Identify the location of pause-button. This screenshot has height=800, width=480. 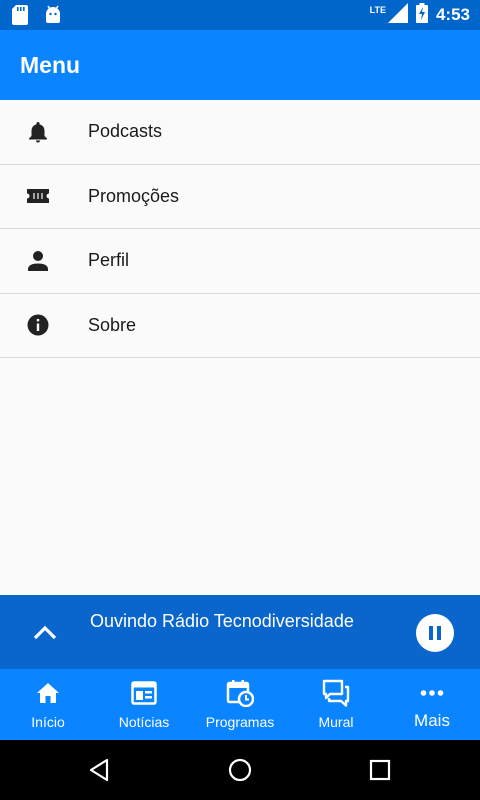
(435, 633).